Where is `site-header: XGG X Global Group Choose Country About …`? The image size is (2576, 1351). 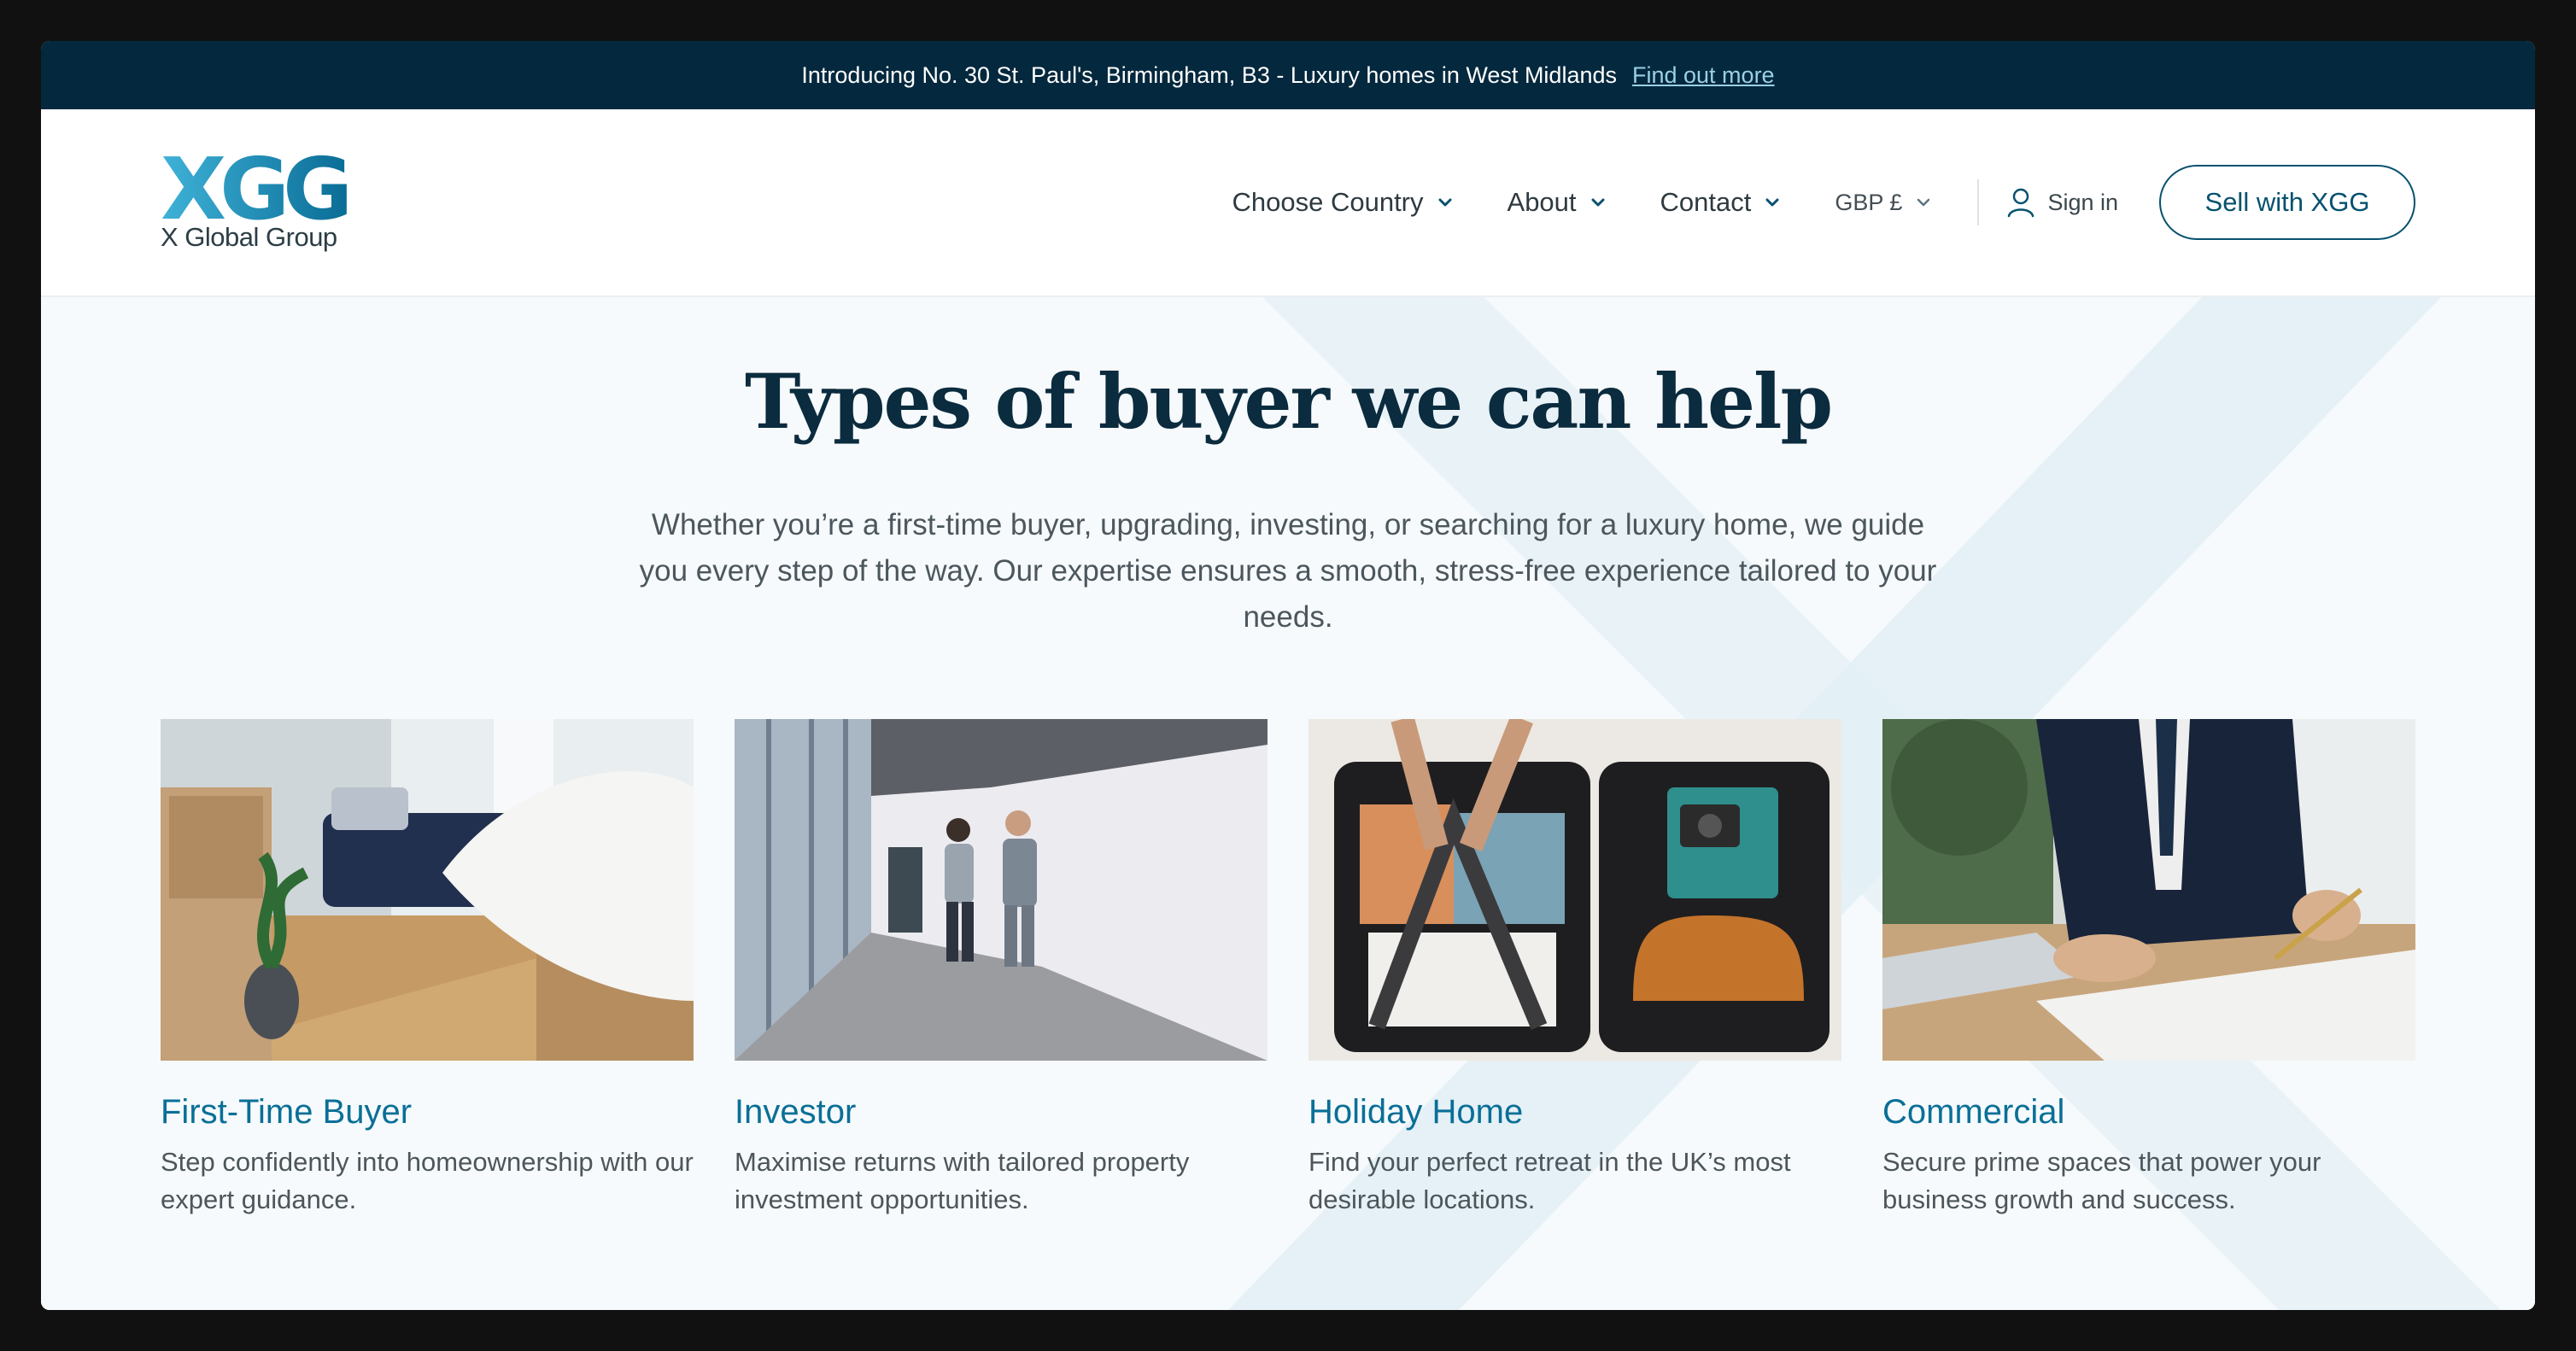 site-header: XGG X Global Group Choose Country About … is located at coordinates (1288, 203).